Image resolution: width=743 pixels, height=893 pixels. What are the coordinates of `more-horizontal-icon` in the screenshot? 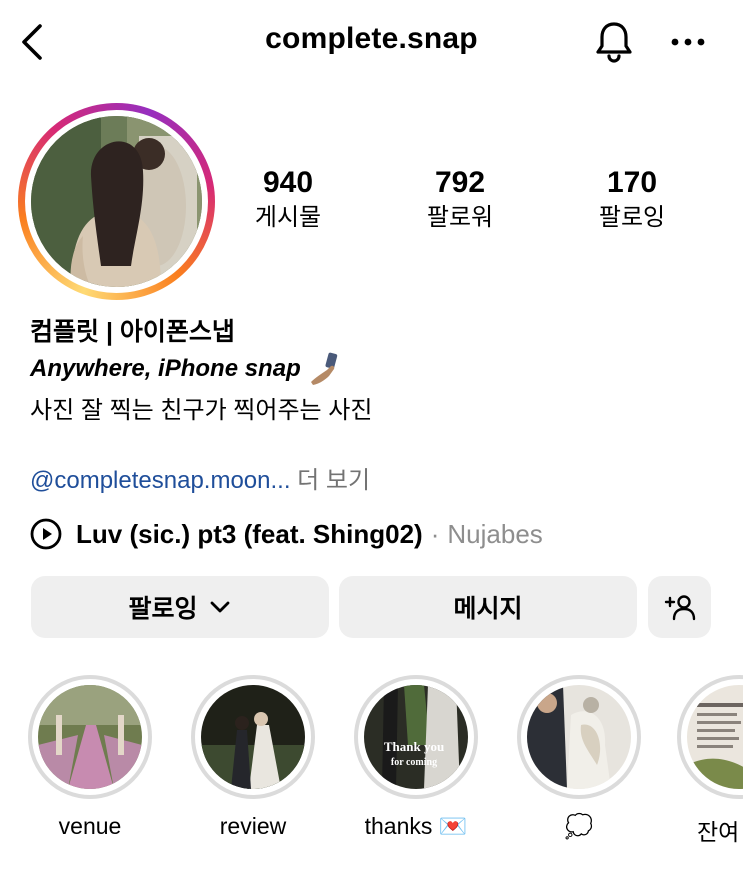 It's located at (688, 42).